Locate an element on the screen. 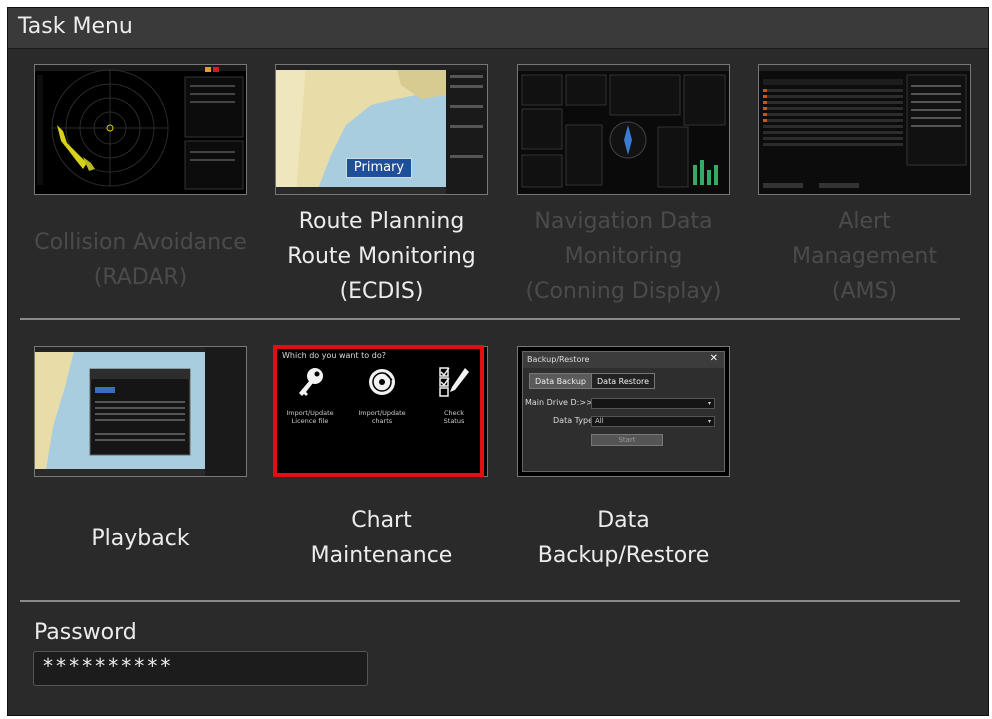 This screenshot has width=992, height=719. check-status-option: Check Status is located at coordinates (454, 395).